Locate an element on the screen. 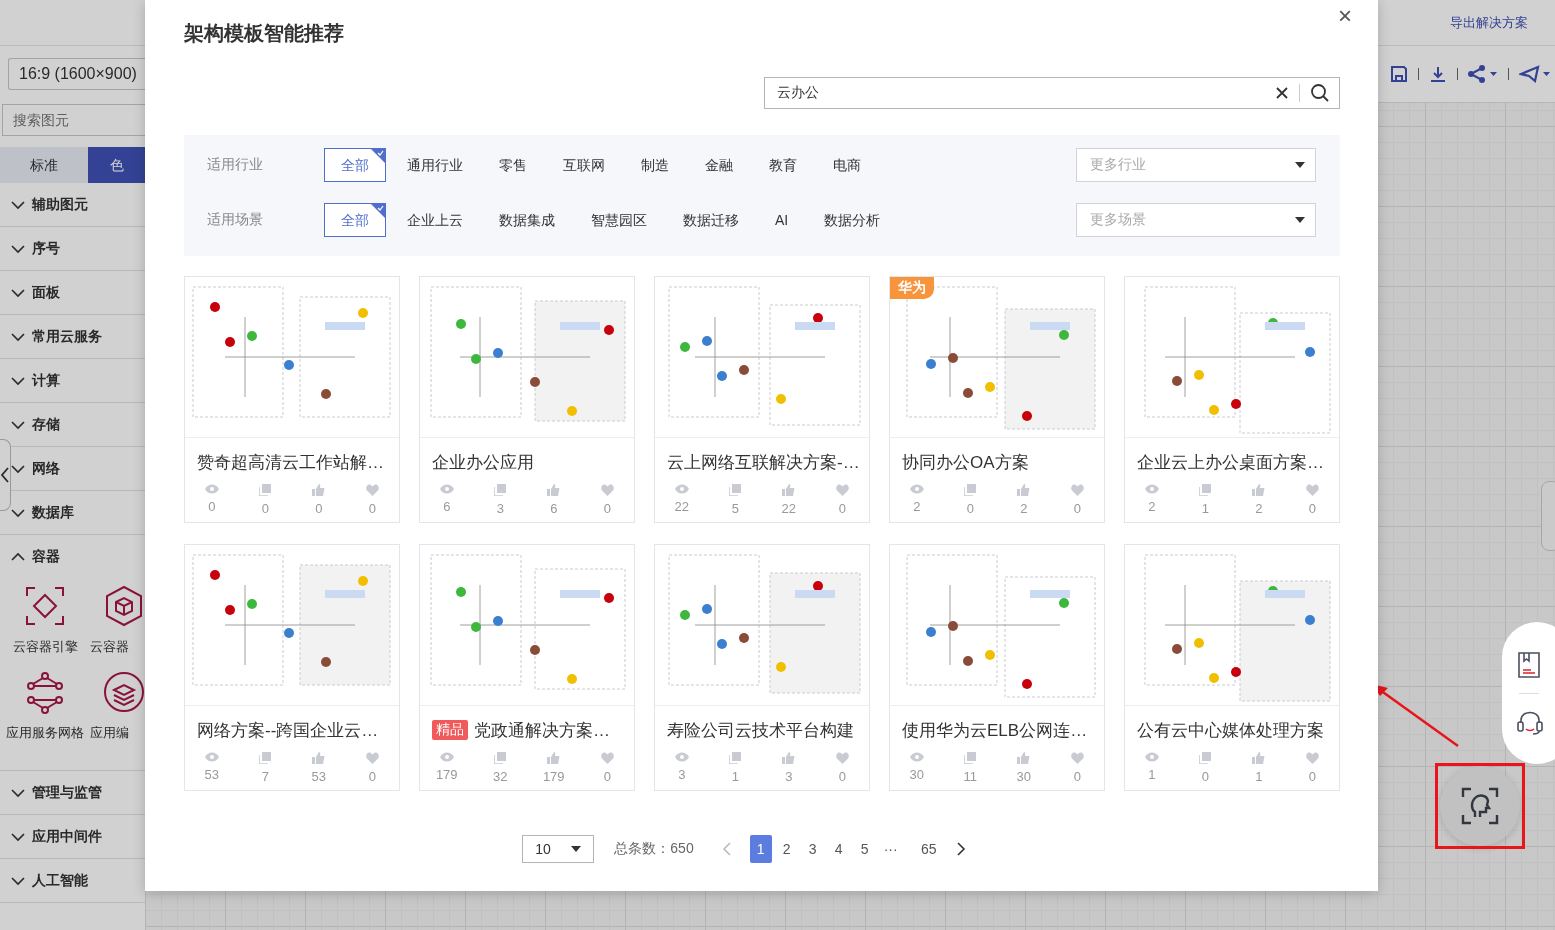  filter-chip: 企业上云 is located at coordinates (435, 220).